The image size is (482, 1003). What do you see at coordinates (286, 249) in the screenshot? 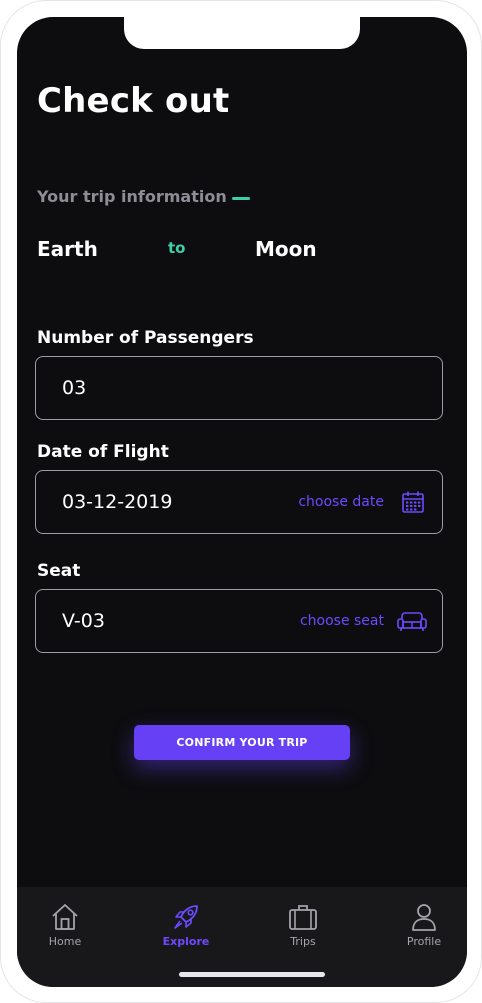
I see `route-destination: Moon` at bounding box center [286, 249].